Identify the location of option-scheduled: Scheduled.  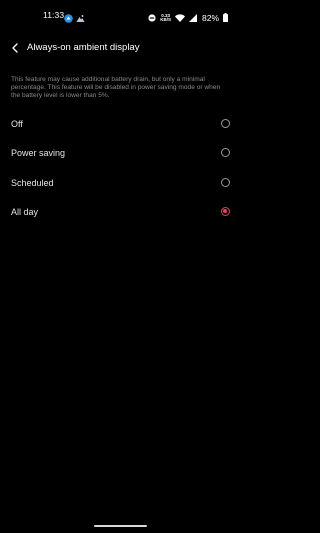
(120, 184).